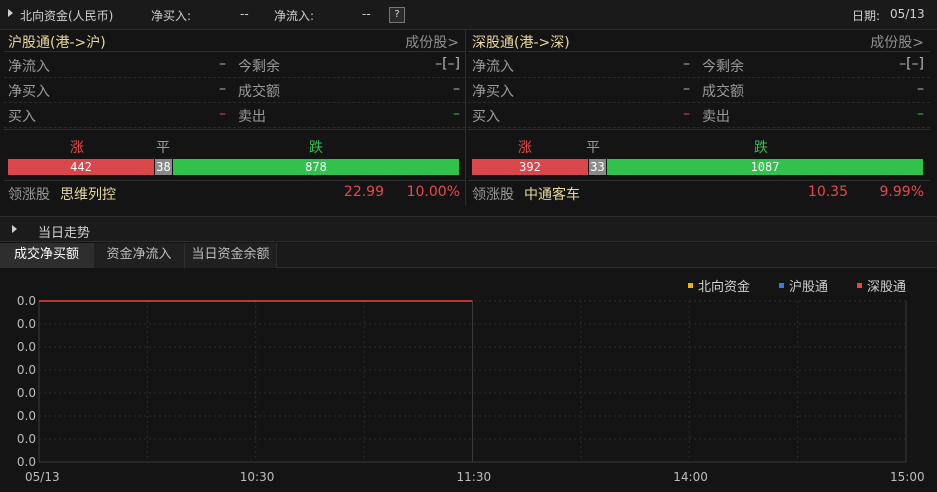  Describe the element at coordinates (81, 167) in the screenshot. I see `breadth-up-segment: 442` at that location.